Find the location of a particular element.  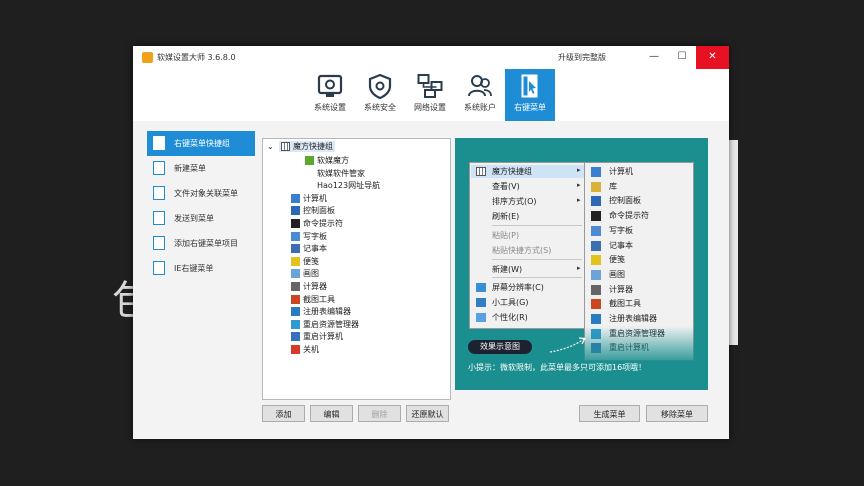

close-button: ✕ is located at coordinates (712, 57).